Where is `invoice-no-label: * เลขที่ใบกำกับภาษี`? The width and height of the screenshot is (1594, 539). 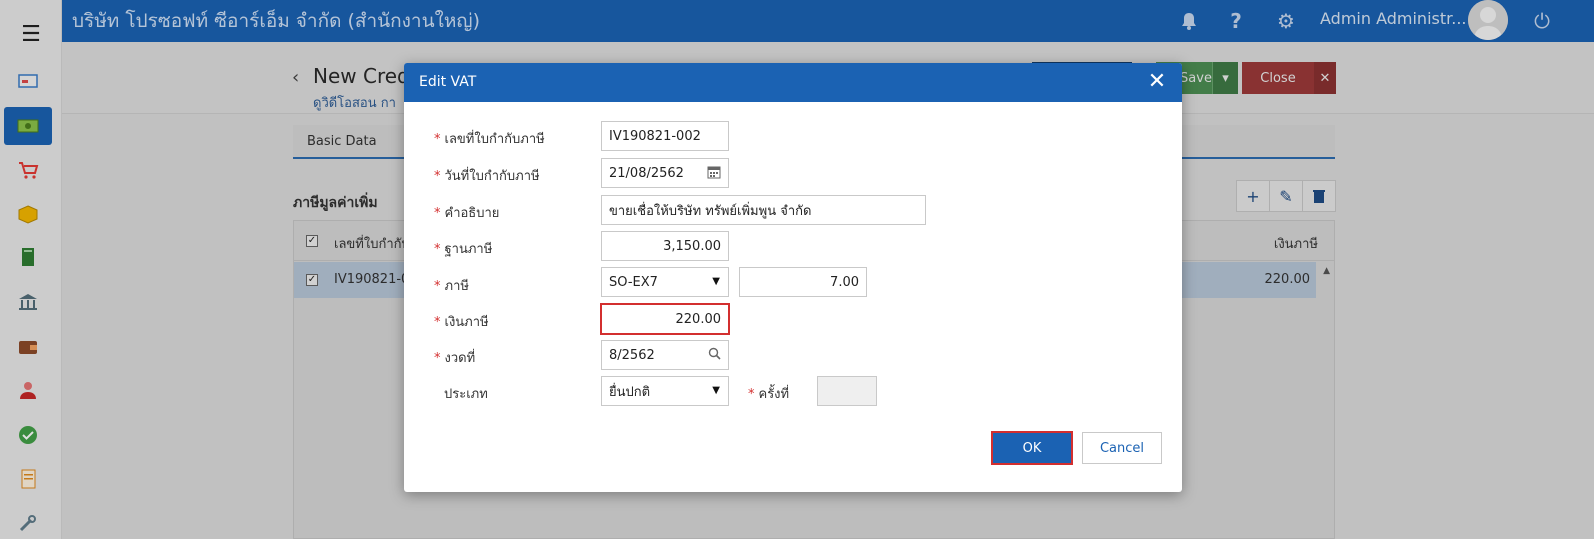 invoice-no-label: * เลขที่ใบกำกับภาษี is located at coordinates (489, 139).